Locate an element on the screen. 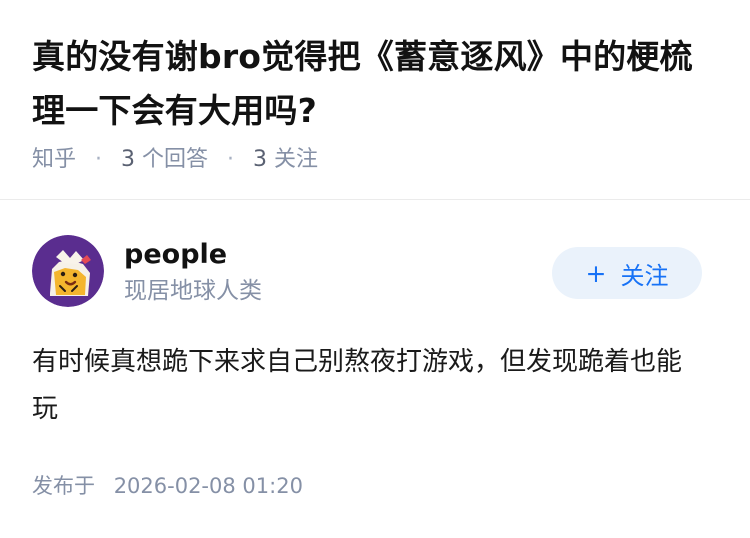  answer-count: 3 is located at coordinates (128, 159).